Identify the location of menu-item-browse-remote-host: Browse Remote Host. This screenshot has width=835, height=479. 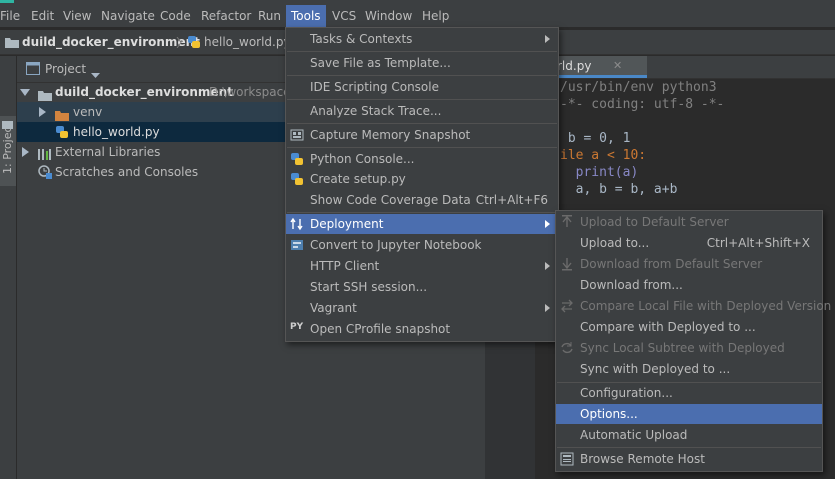
(689, 459).